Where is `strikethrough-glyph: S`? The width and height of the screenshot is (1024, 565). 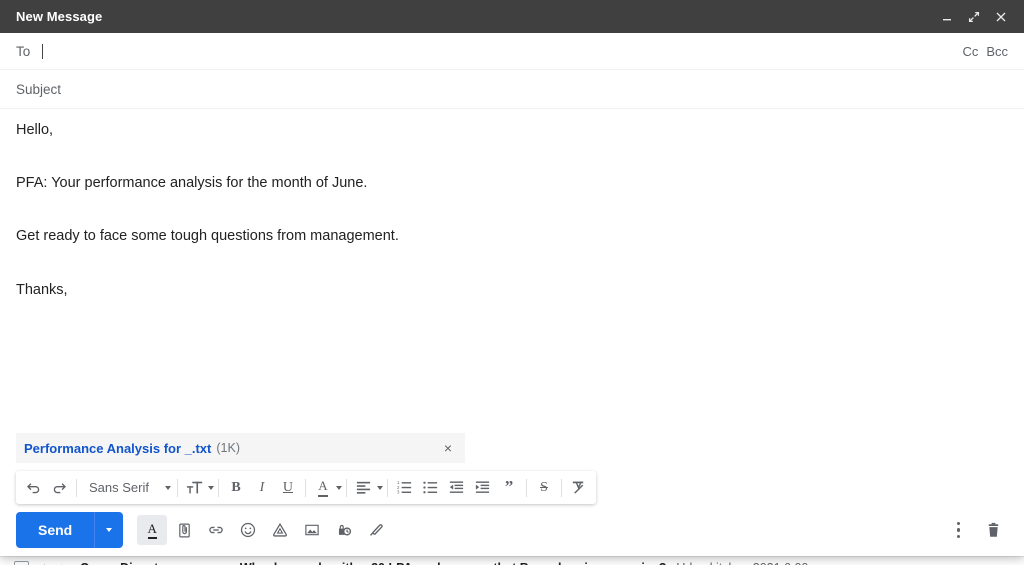 strikethrough-glyph: S is located at coordinates (544, 487).